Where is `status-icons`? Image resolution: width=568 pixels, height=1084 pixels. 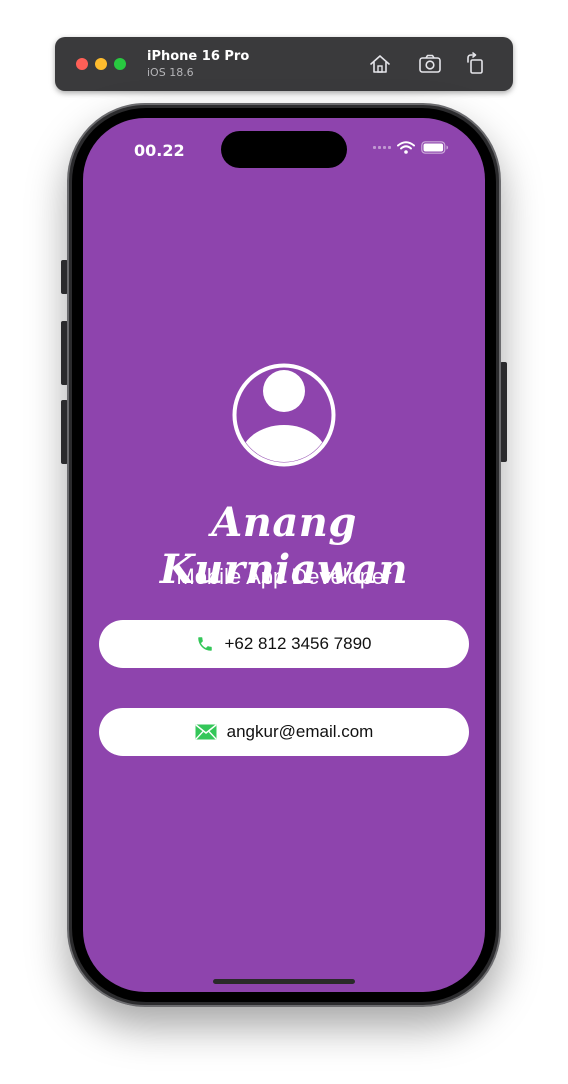
status-icons is located at coordinates (411, 147).